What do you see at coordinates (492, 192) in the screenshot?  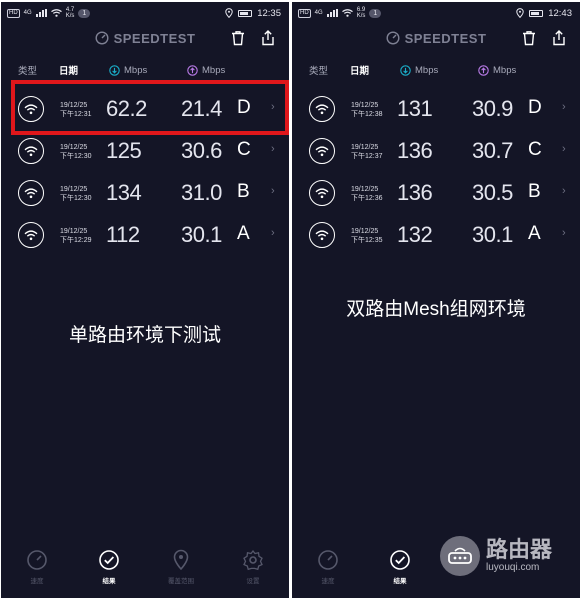 I see `result-upload: 30.5` at bounding box center [492, 192].